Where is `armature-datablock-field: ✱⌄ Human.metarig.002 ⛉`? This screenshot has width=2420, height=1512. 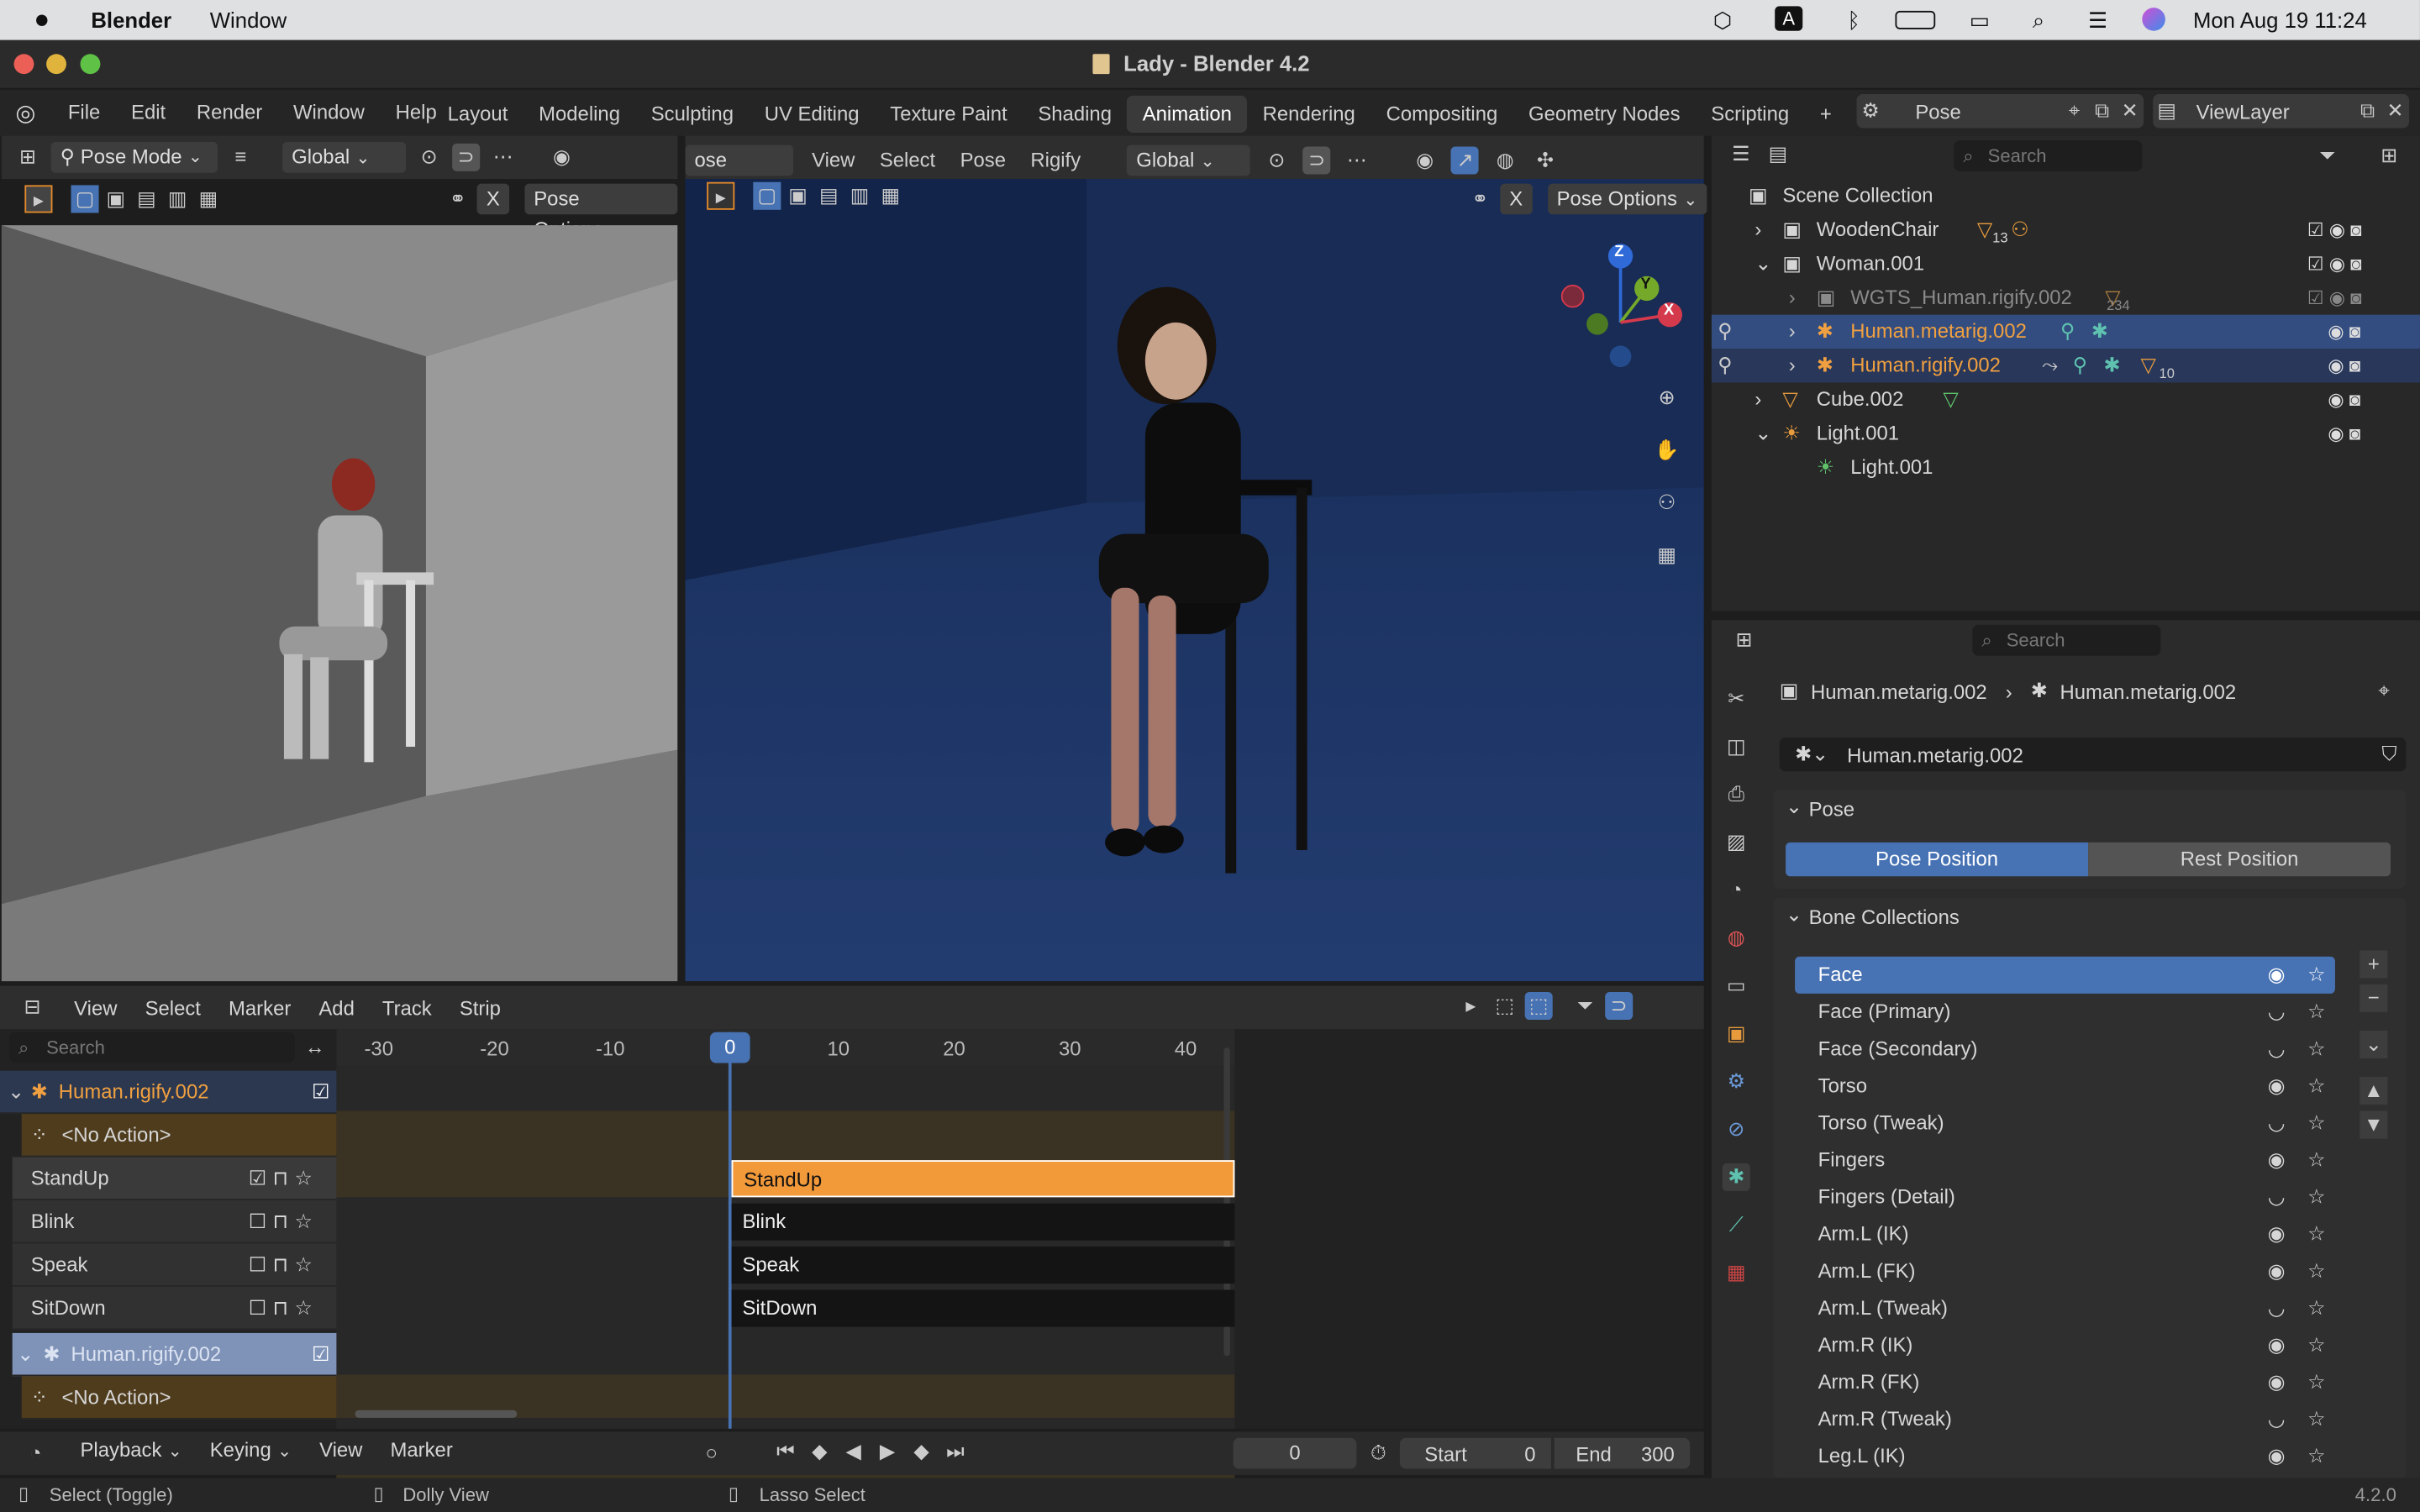 armature-datablock-field: ✱⌄ Human.metarig.002 ⛉ is located at coordinates (2093, 754).